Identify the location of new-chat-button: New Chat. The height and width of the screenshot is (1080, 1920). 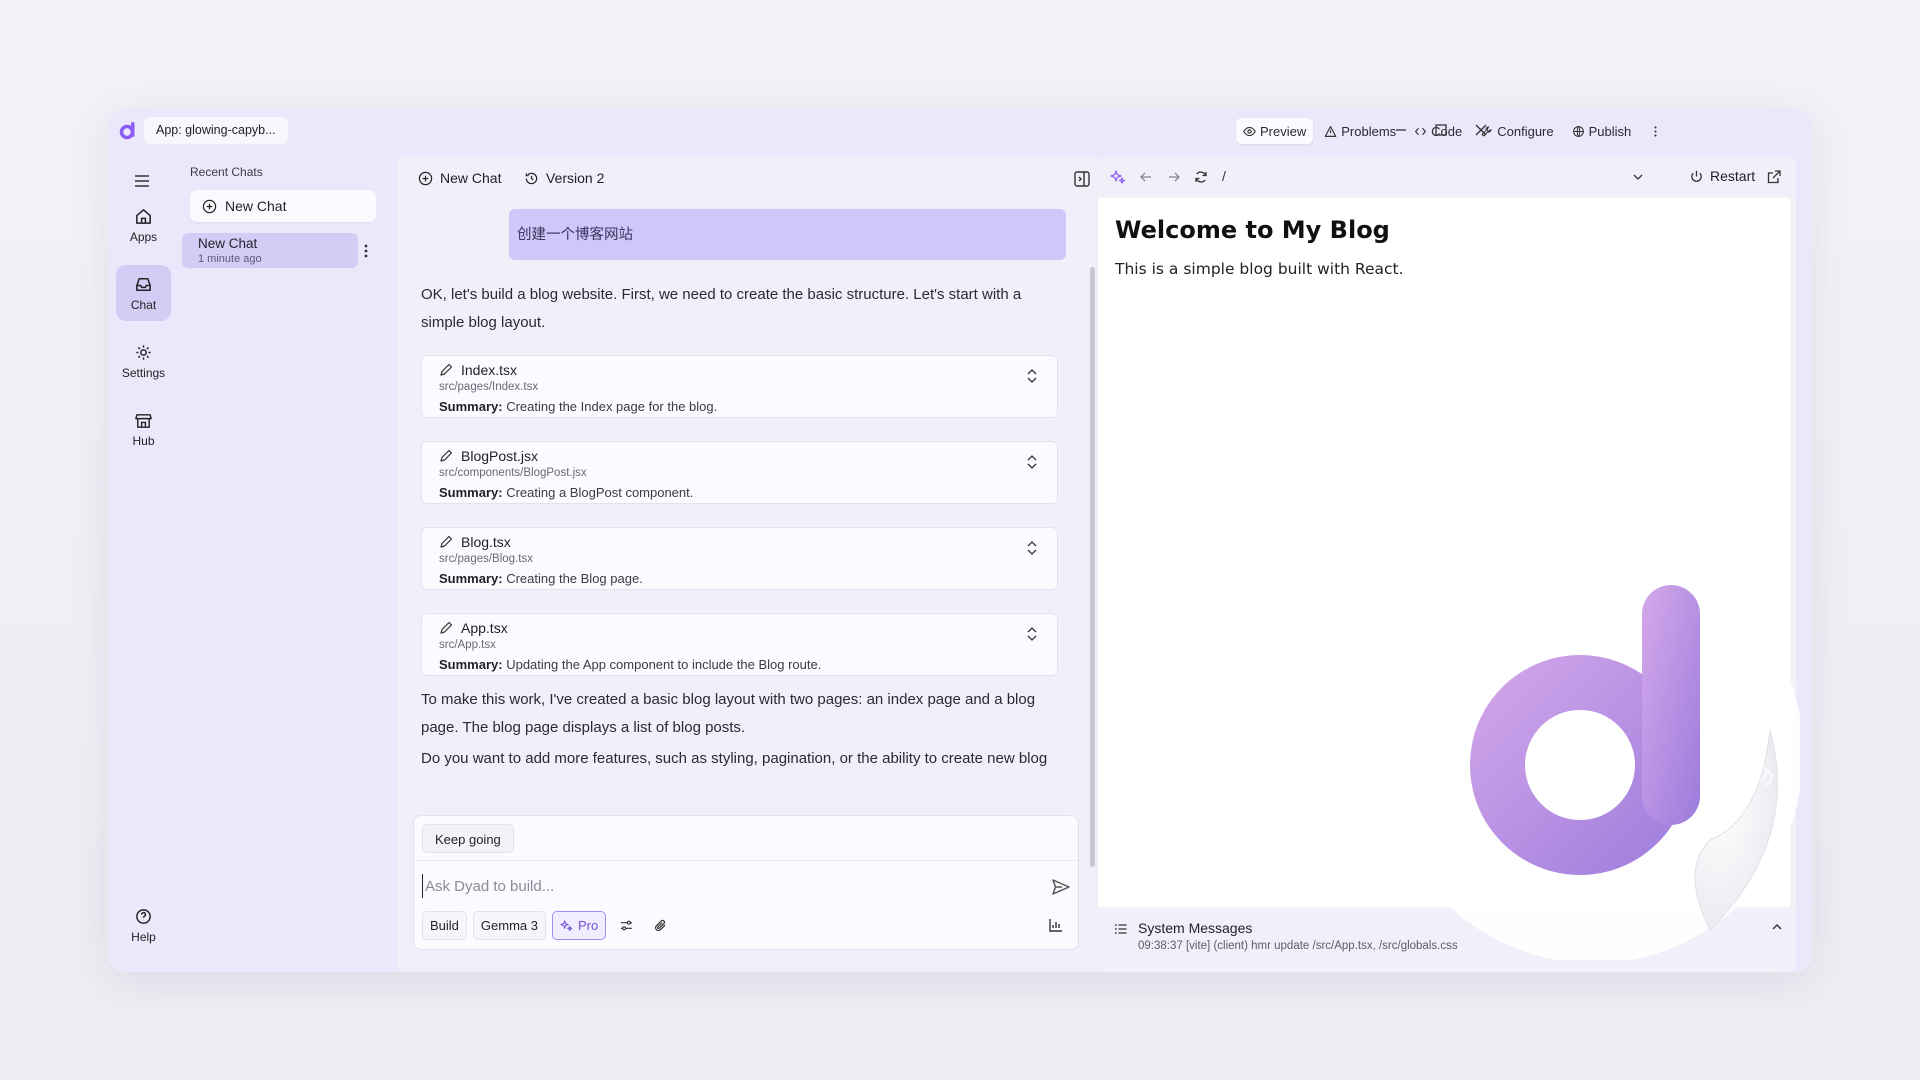
(459, 178).